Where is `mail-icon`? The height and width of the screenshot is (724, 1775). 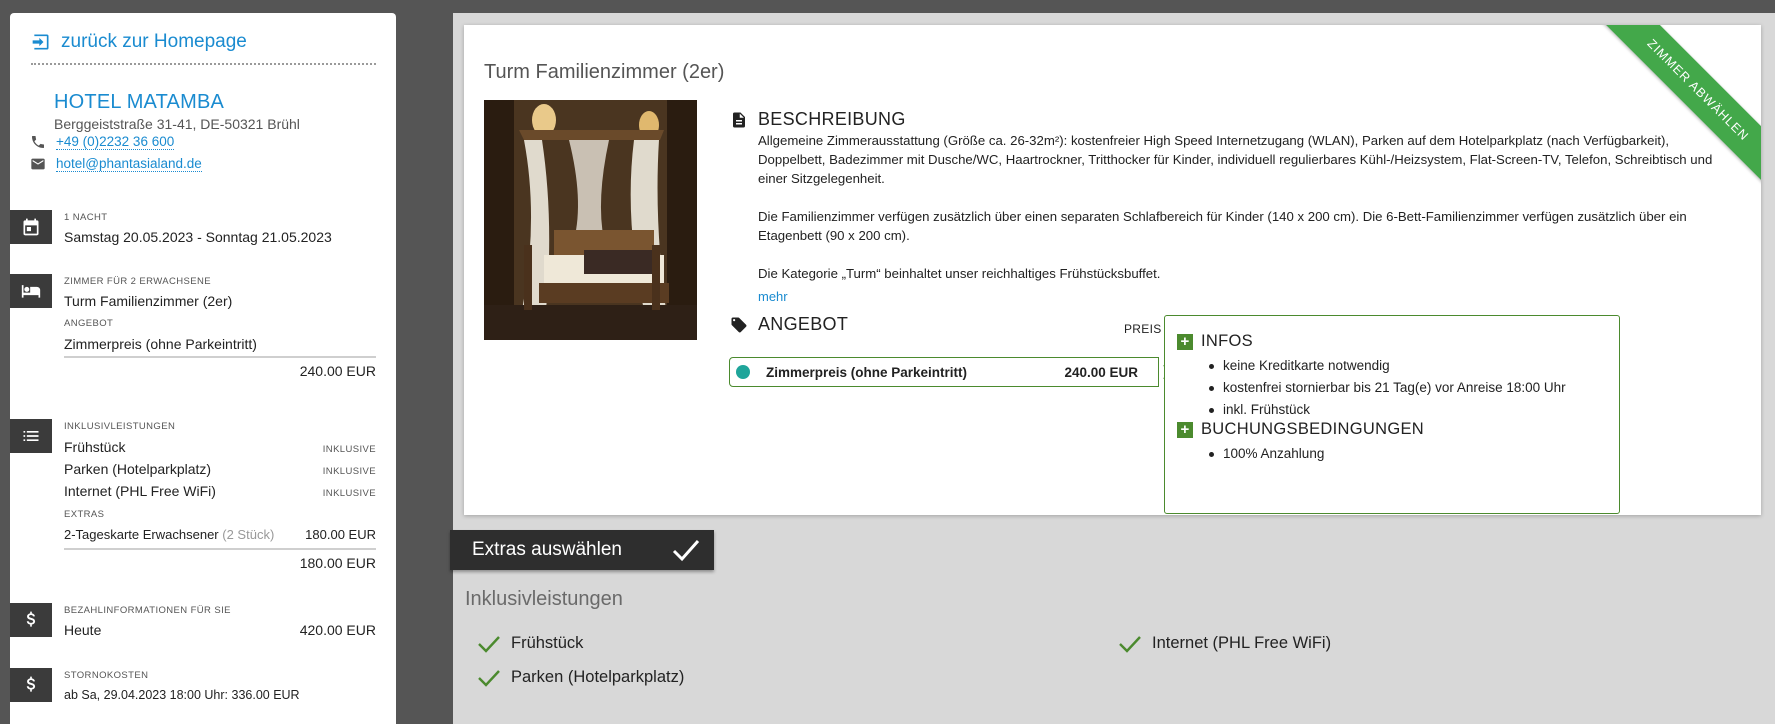 mail-icon is located at coordinates (38, 164).